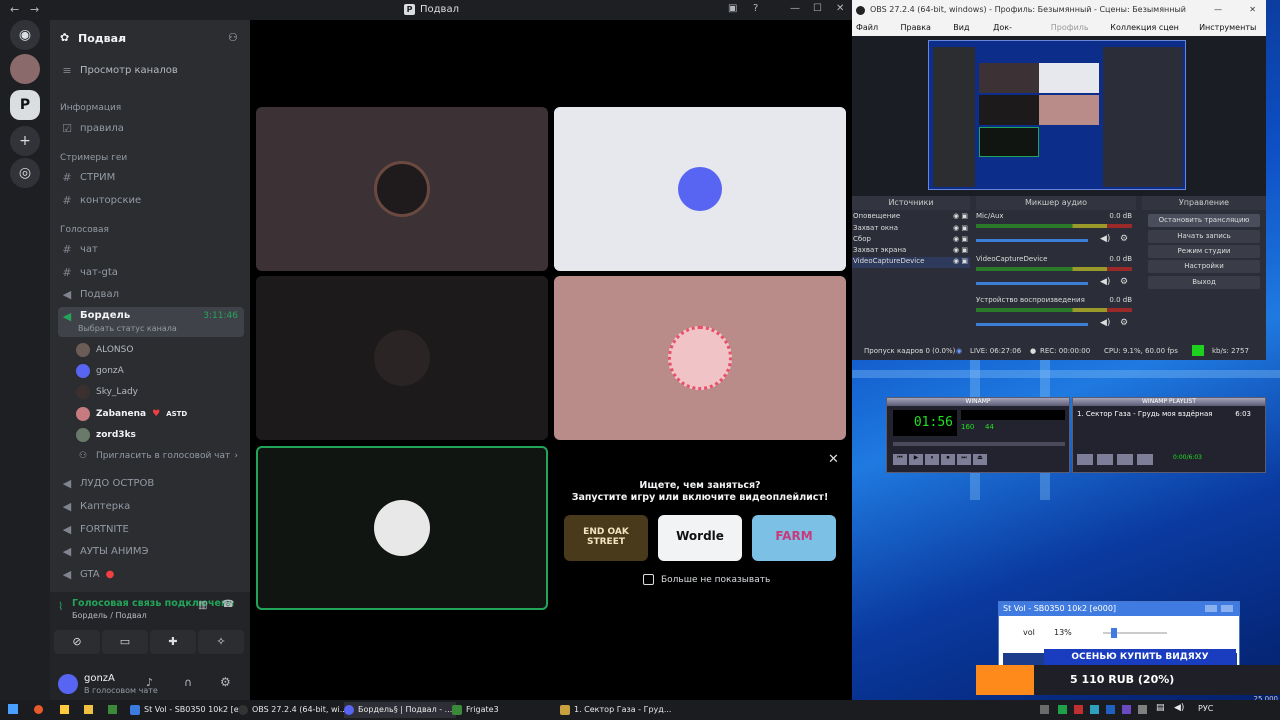 The width and height of the screenshot is (1280, 720). I want to click on menu-edit: Правка (E), so click(922, 34).